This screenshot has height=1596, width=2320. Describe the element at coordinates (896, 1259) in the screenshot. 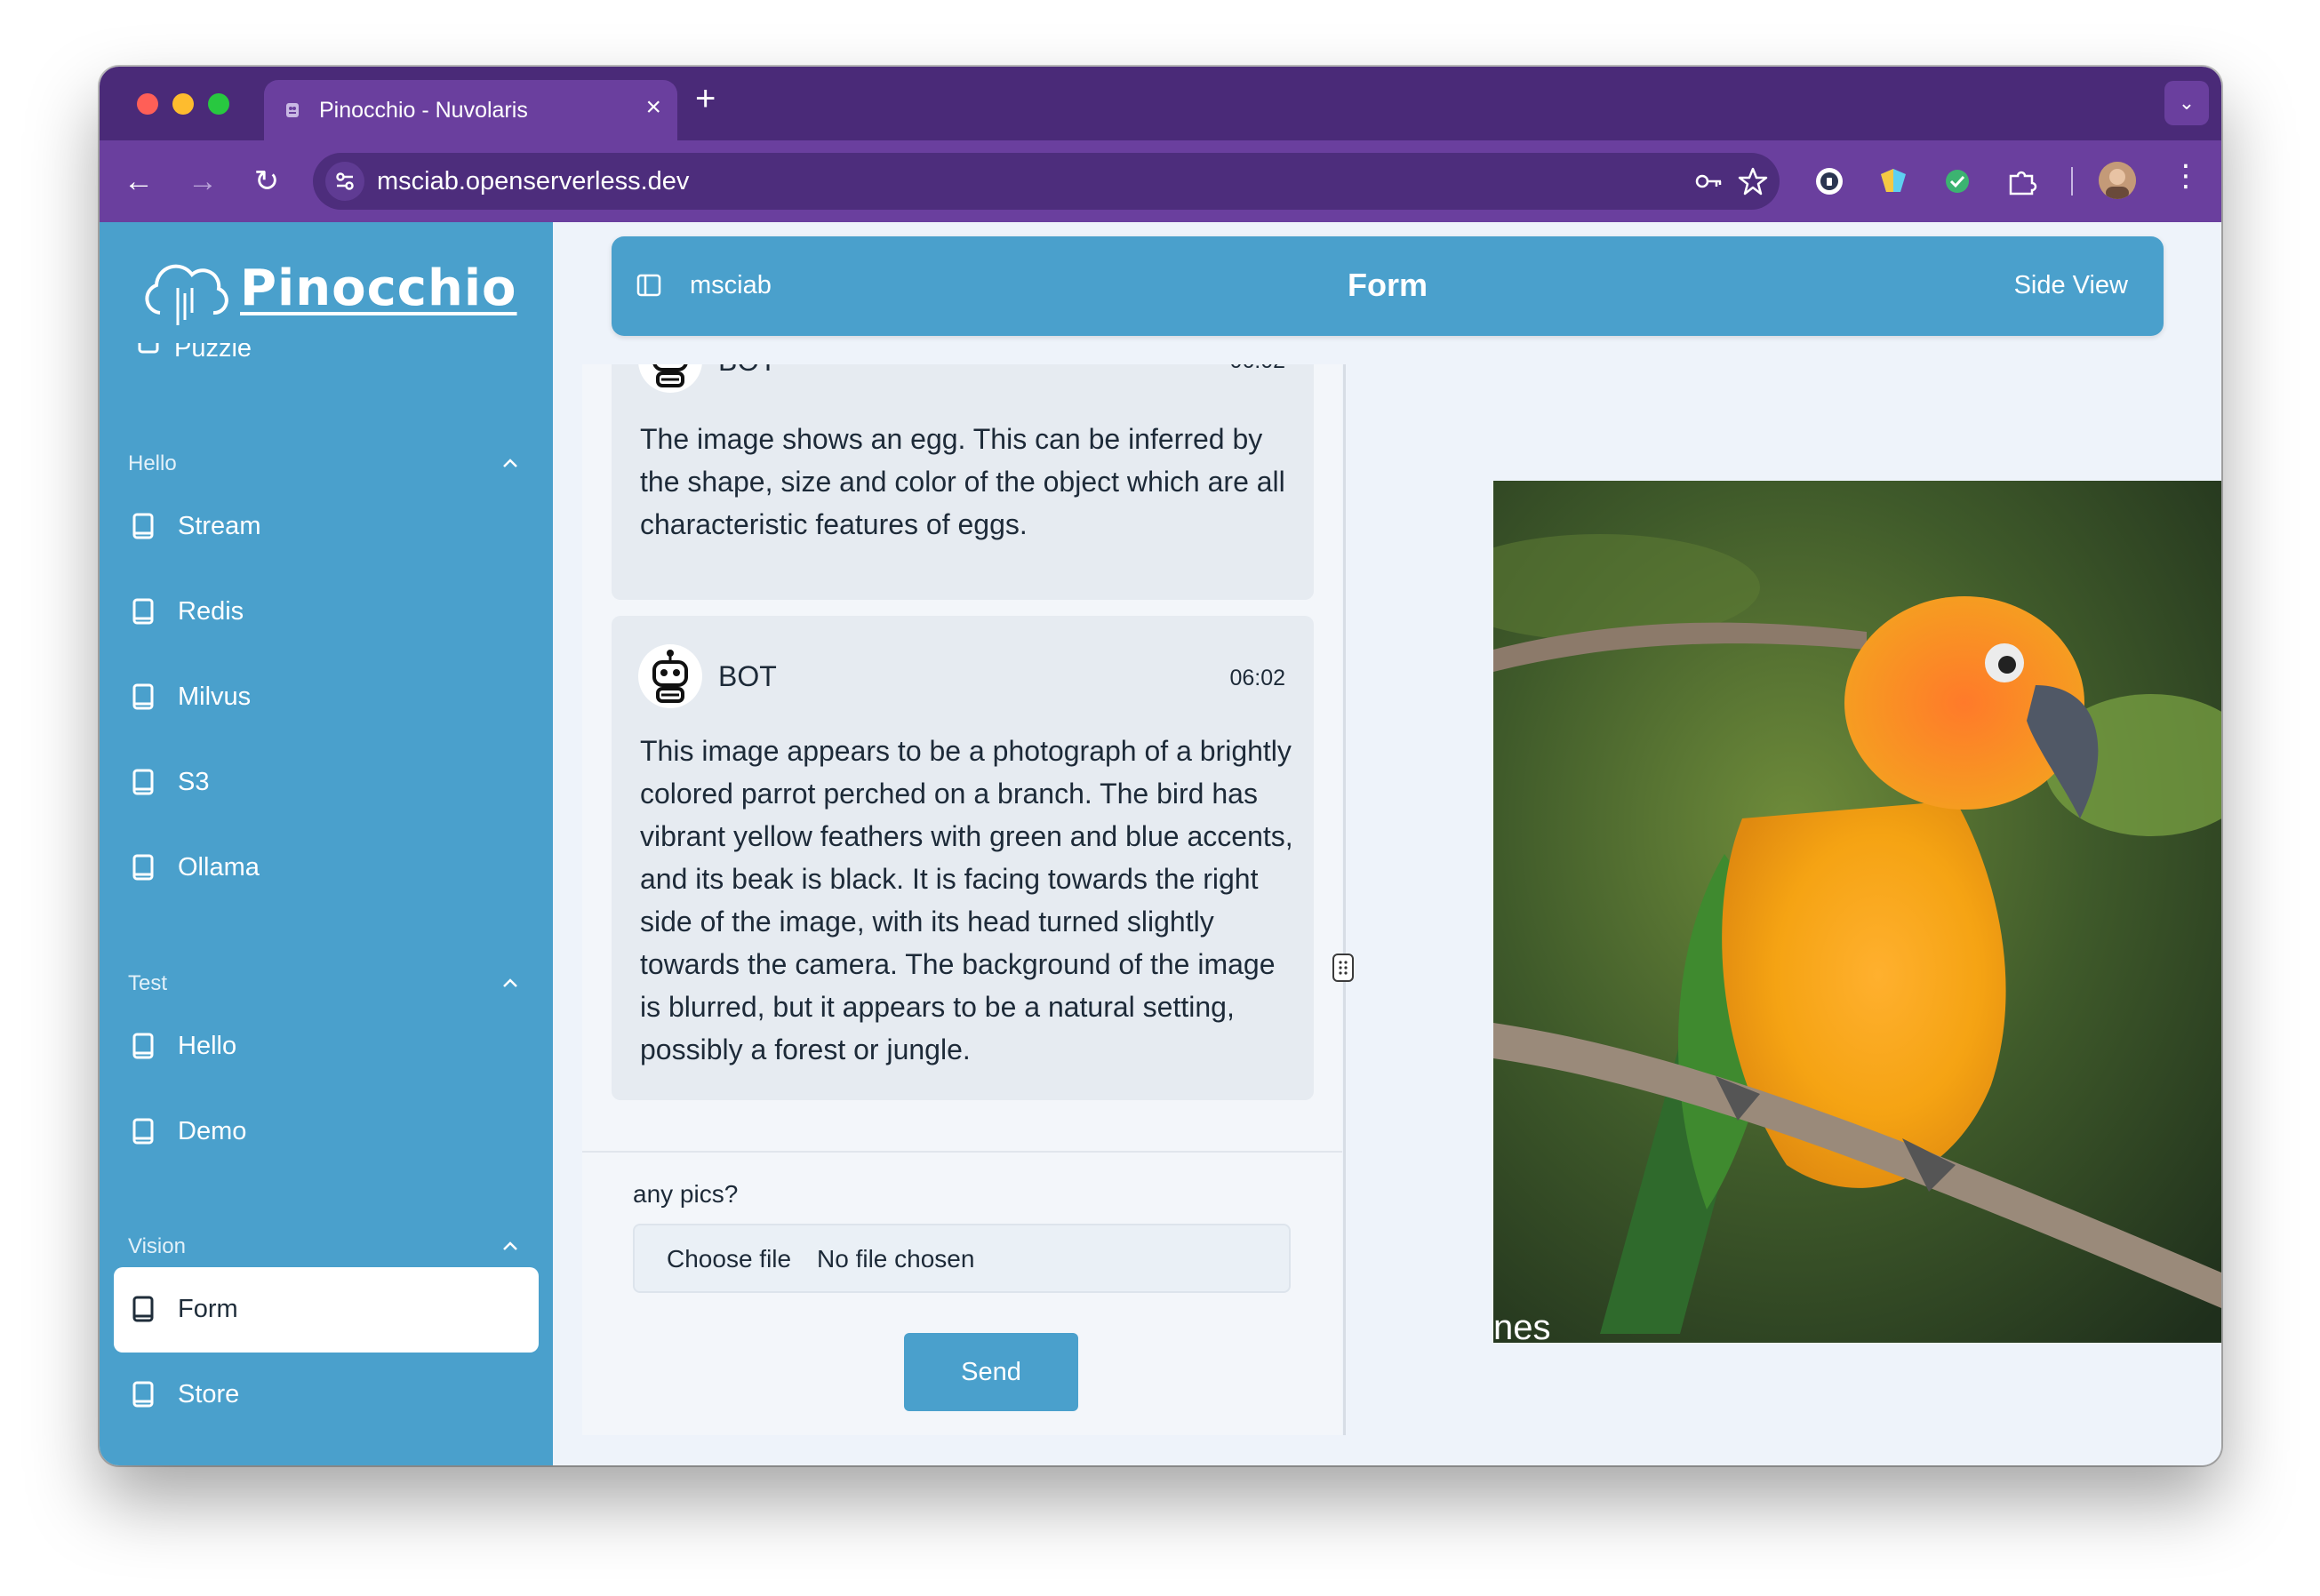

I see `file-status-text: No file chosen` at that location.